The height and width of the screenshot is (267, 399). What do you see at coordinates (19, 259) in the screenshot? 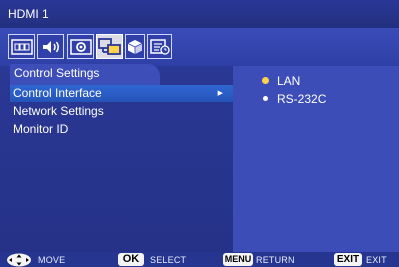
I see `dpad-icon` at bounding box center [19, 259].